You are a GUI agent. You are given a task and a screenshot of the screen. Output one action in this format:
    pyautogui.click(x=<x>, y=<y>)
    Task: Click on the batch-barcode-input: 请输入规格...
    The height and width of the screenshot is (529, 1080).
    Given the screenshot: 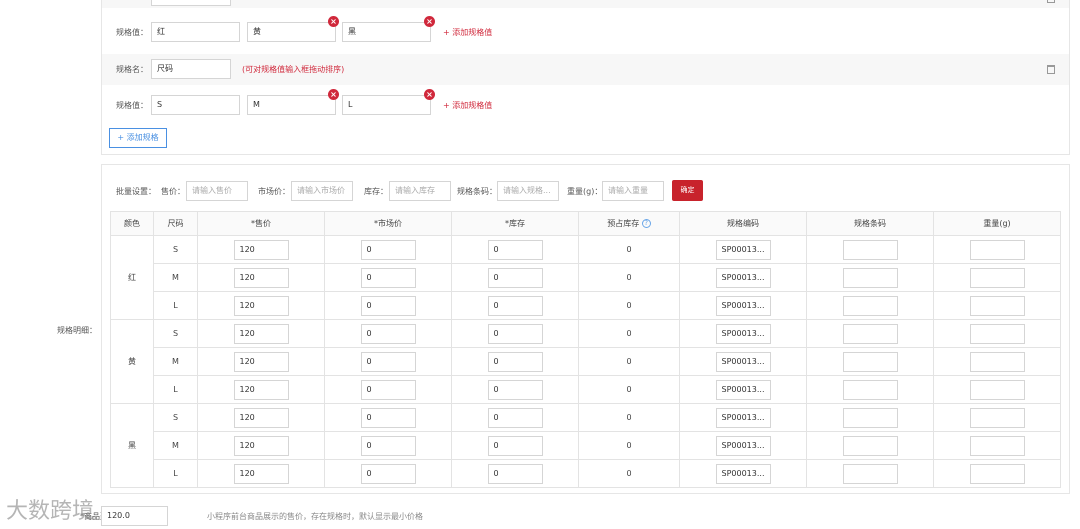 What is the action you would take?
    pyautogui.click(x=528, y=191)
    